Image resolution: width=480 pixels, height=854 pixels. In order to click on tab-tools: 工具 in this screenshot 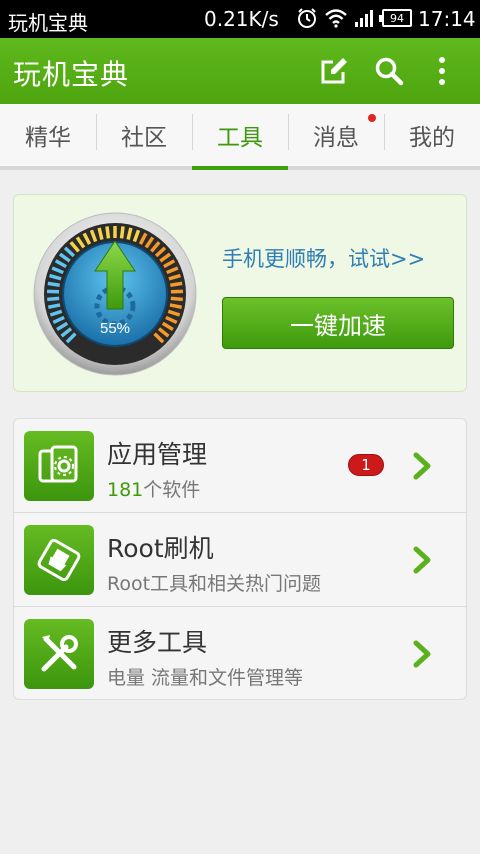, I will do `click(240, 137)`.